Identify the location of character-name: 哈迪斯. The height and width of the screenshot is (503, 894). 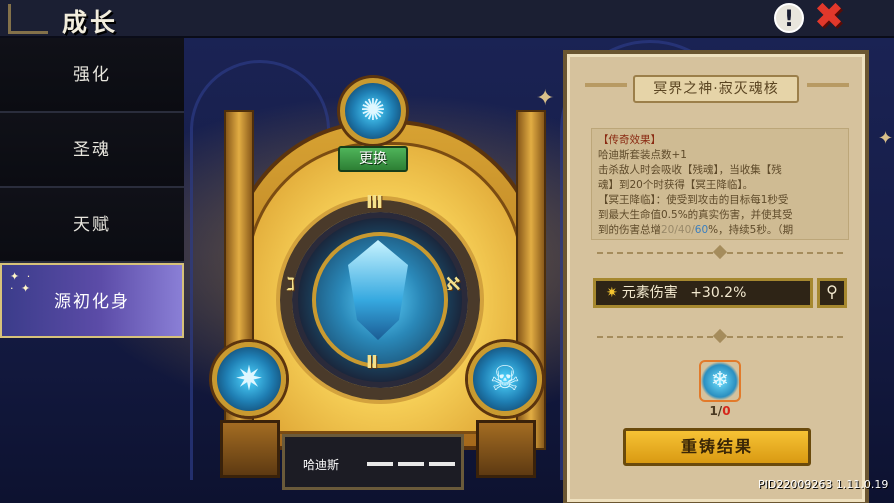
(321, 465).